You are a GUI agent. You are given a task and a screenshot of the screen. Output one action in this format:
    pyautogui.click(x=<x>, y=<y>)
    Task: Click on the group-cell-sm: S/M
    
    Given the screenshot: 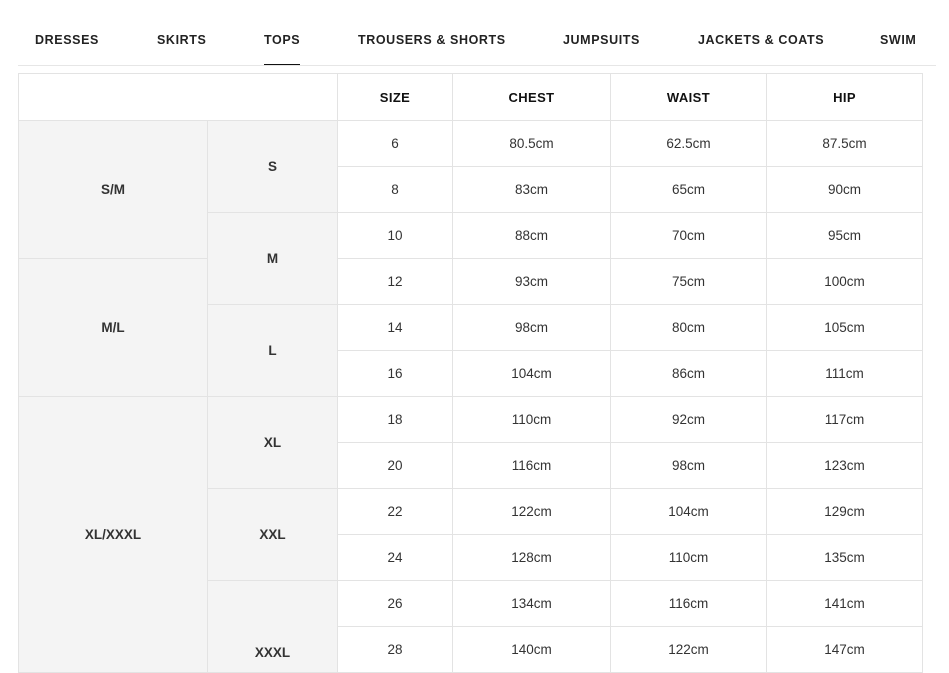 What is the action you would take?
    pyautogui.click(x=113, y=189)
    